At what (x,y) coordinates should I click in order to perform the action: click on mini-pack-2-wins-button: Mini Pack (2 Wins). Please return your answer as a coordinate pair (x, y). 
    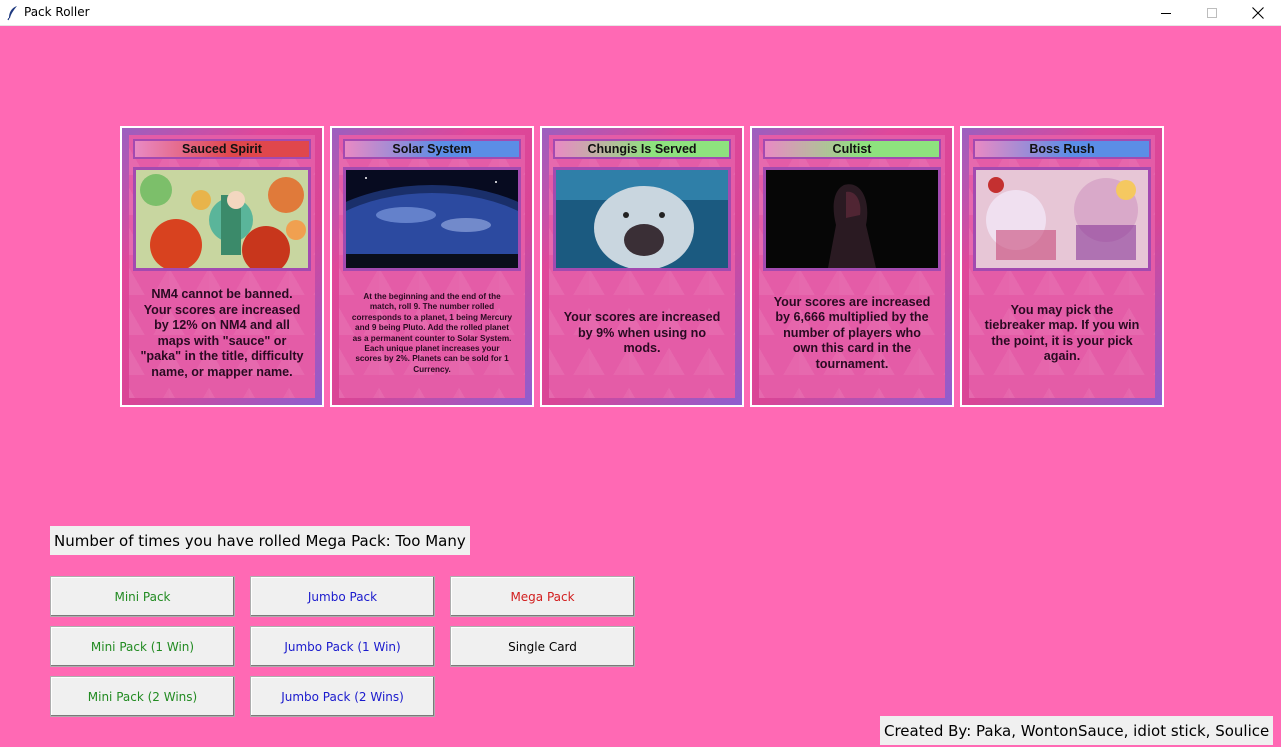
    Looking at the image, I should click on (142, 696).